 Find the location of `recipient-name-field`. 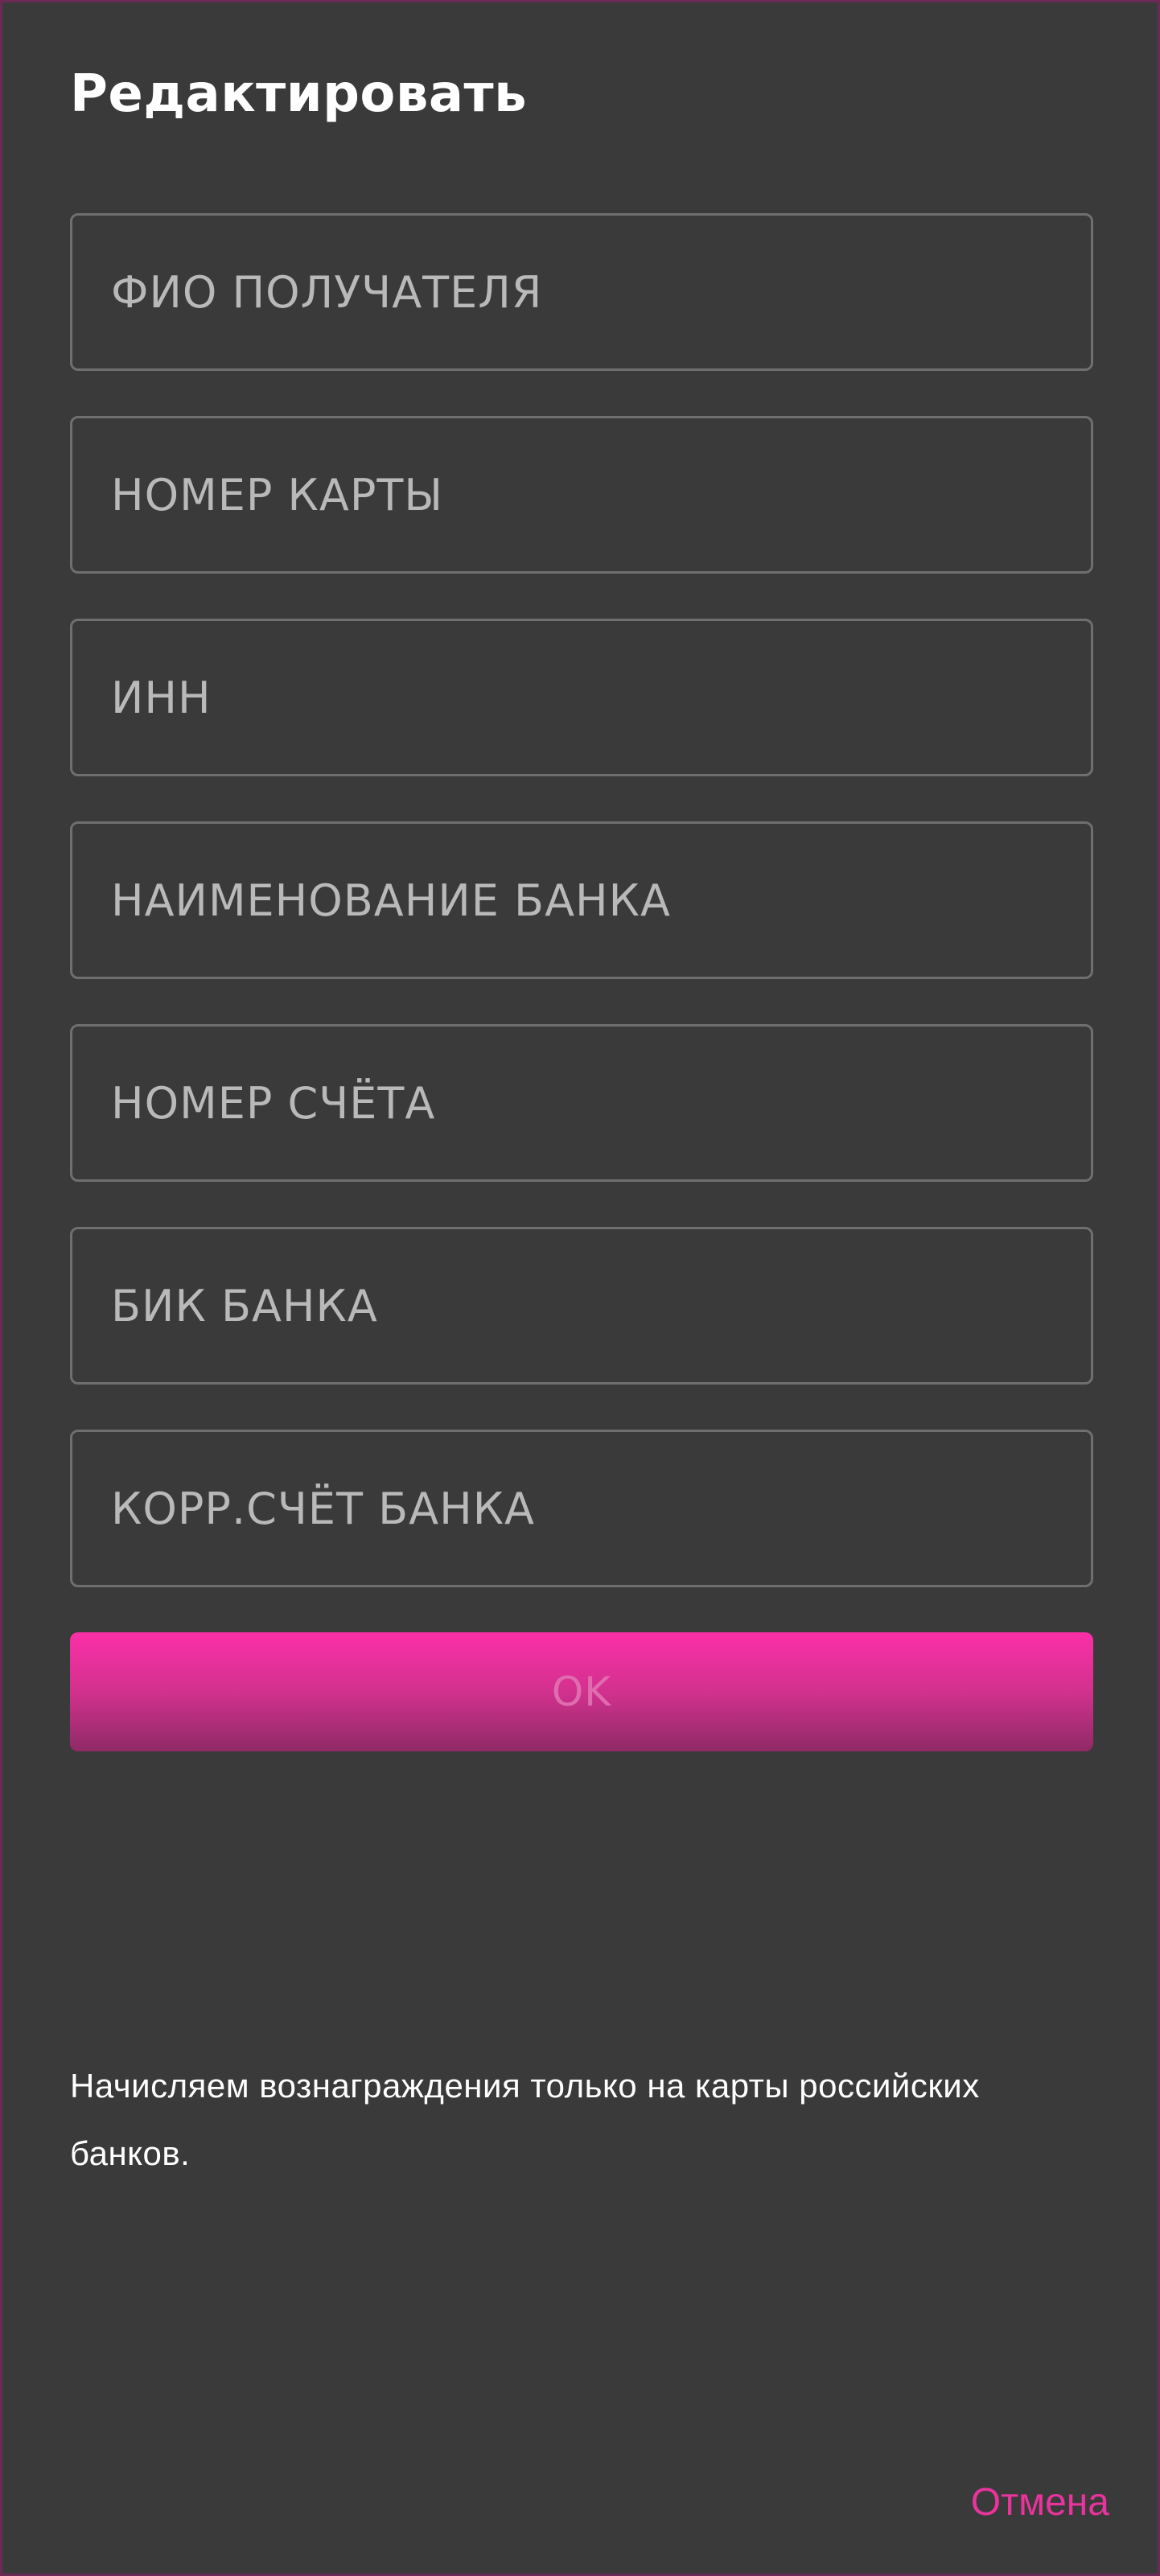

recipient-name-field is located at coordinates (581, 292).